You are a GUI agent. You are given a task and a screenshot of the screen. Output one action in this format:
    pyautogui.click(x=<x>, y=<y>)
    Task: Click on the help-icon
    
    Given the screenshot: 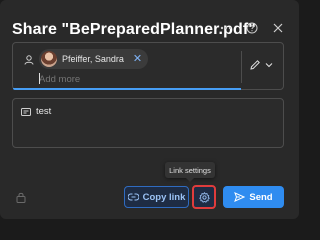 What is the action you would take?
    pyautogui.click(x=252, y=28)
    